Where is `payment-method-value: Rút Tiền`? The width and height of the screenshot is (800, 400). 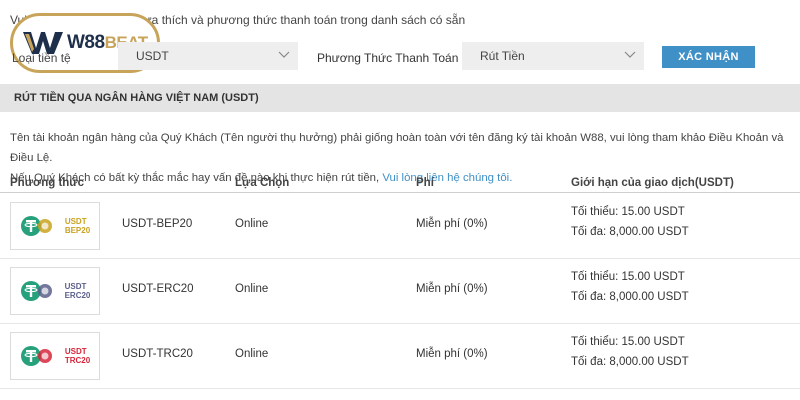
payment-method-value: Rút Tiền is located at coordinates (502, 56).